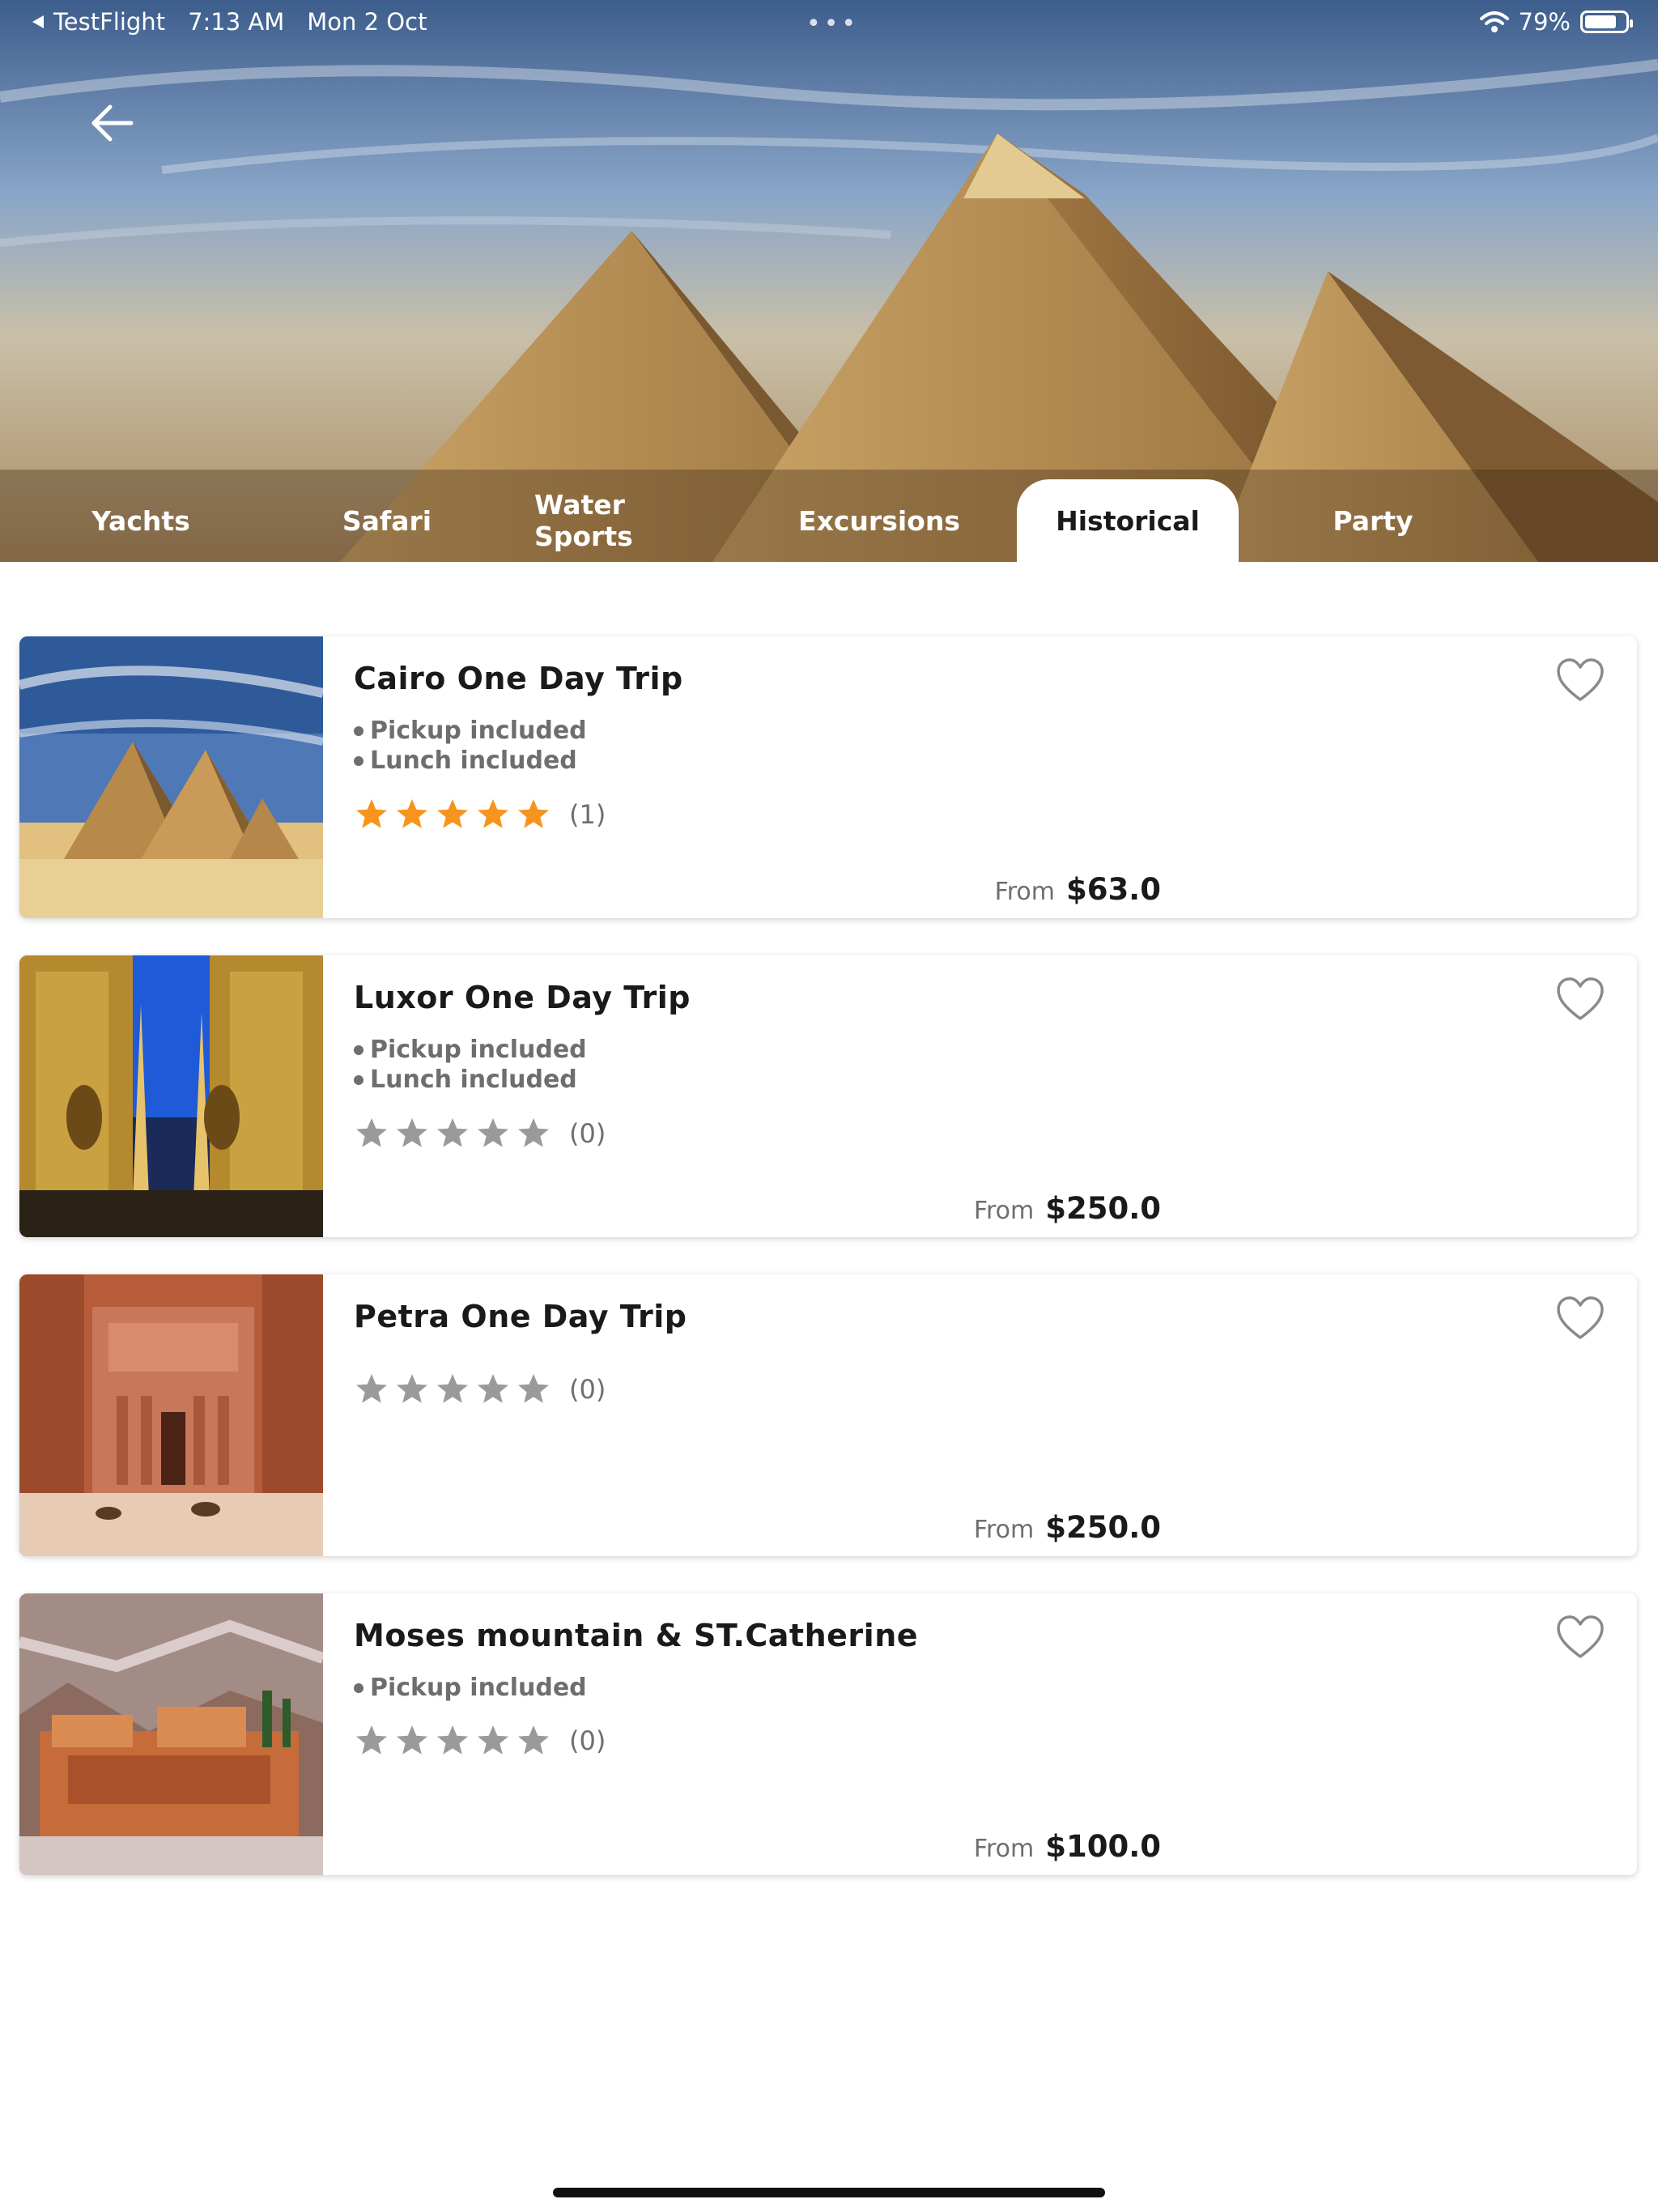 This screenshot has height=2212, width=1658. I want to click on battery-icon, so click(1606, 22).